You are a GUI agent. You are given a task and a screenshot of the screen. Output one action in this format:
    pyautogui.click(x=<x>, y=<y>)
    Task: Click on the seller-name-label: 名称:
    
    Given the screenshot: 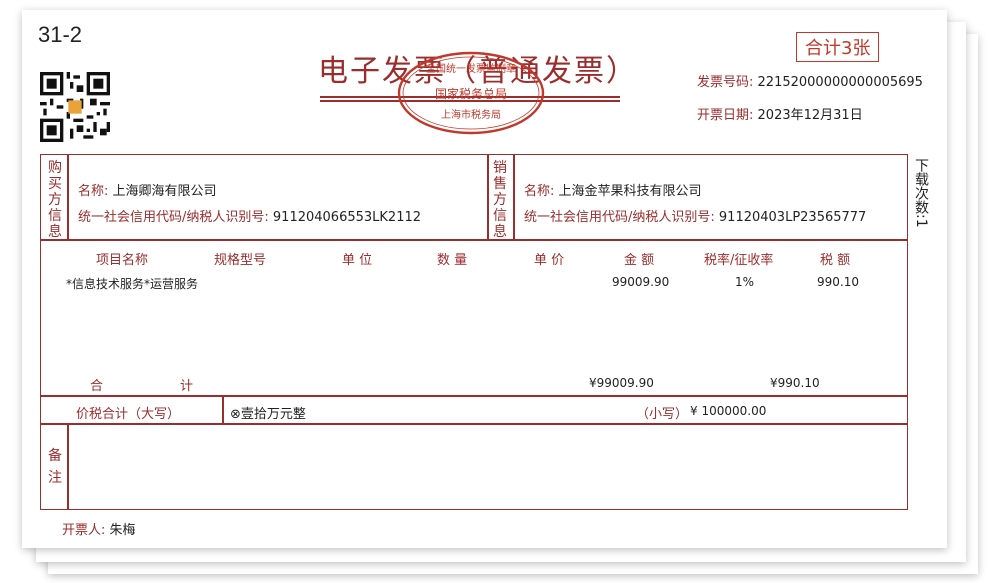 What is the action you would take?
    pyautogui.click(x=539, y=191)
    